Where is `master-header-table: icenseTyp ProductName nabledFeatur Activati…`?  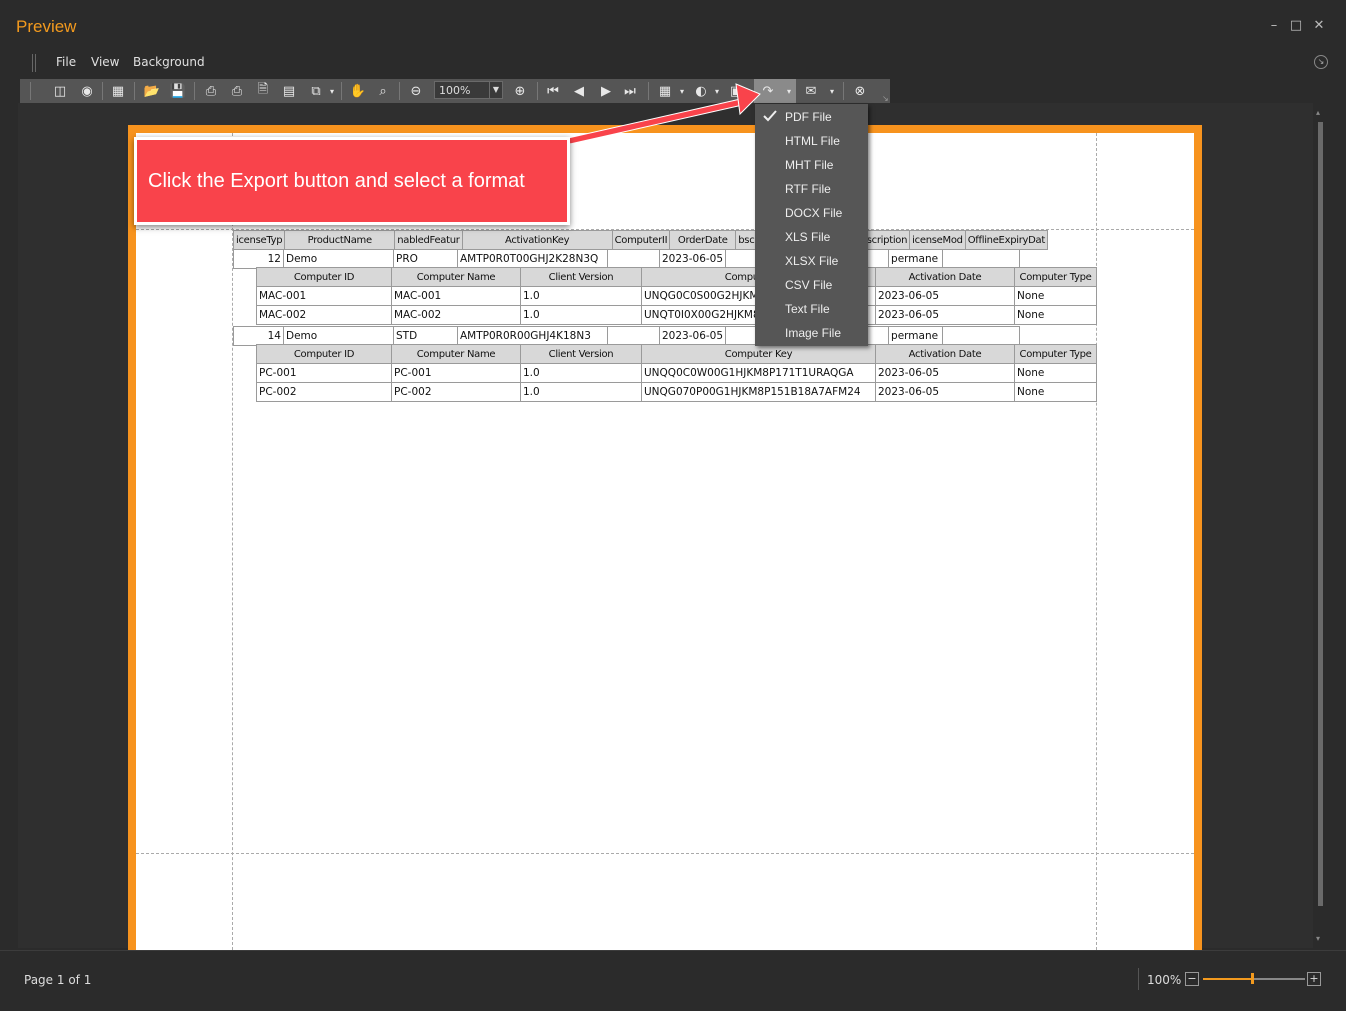
master-header-table: icenseTyp ProductName nabledFeatur Activati… is located at coordinates (640, 240).